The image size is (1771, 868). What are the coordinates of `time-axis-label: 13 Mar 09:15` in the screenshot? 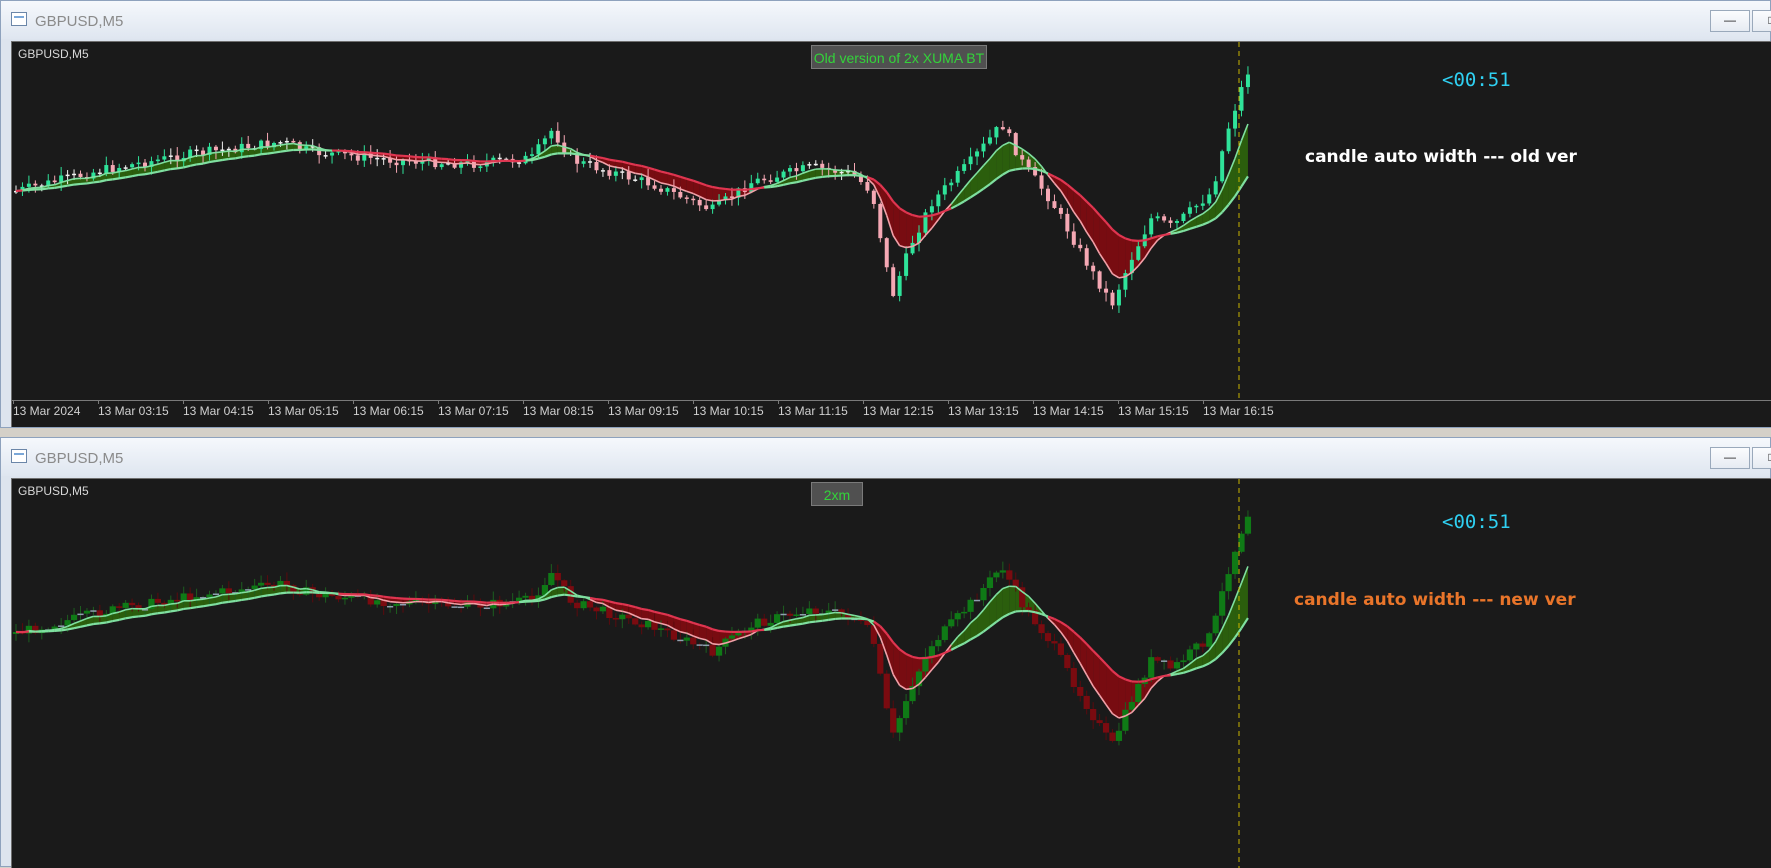 It's located at (643, 411).